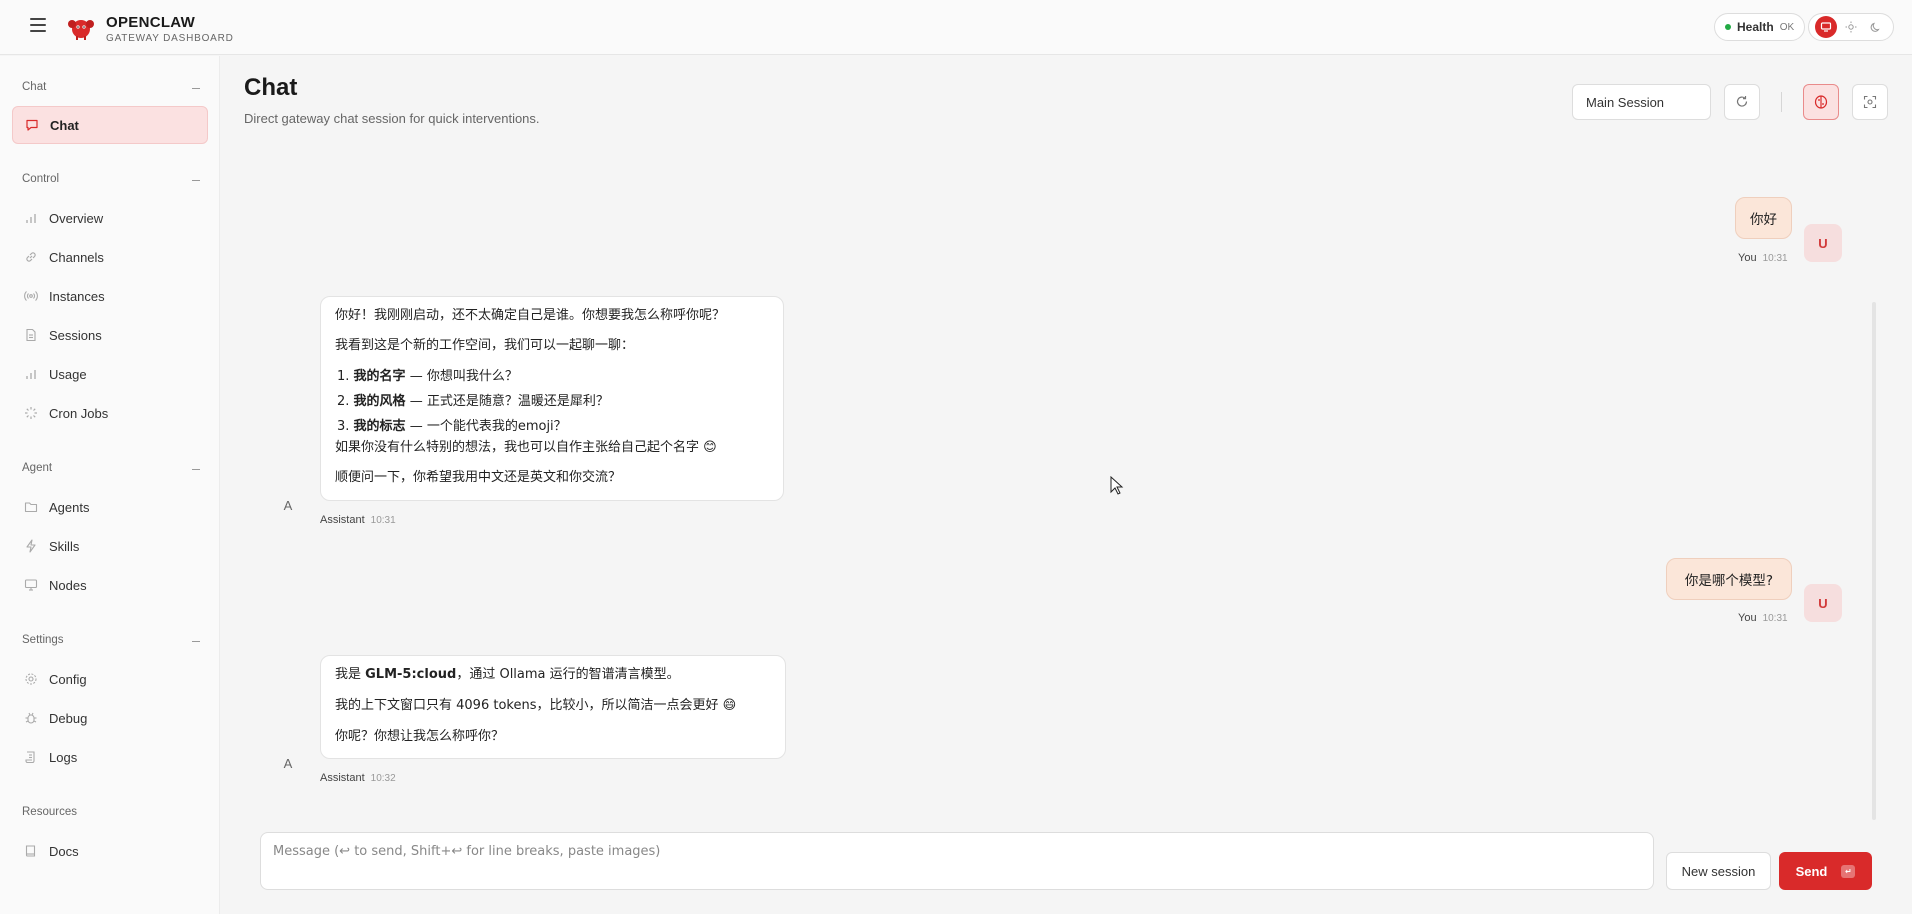 This screenshot has width=1912, height=914. I want to click on brain-icon, so click(1821, 102).